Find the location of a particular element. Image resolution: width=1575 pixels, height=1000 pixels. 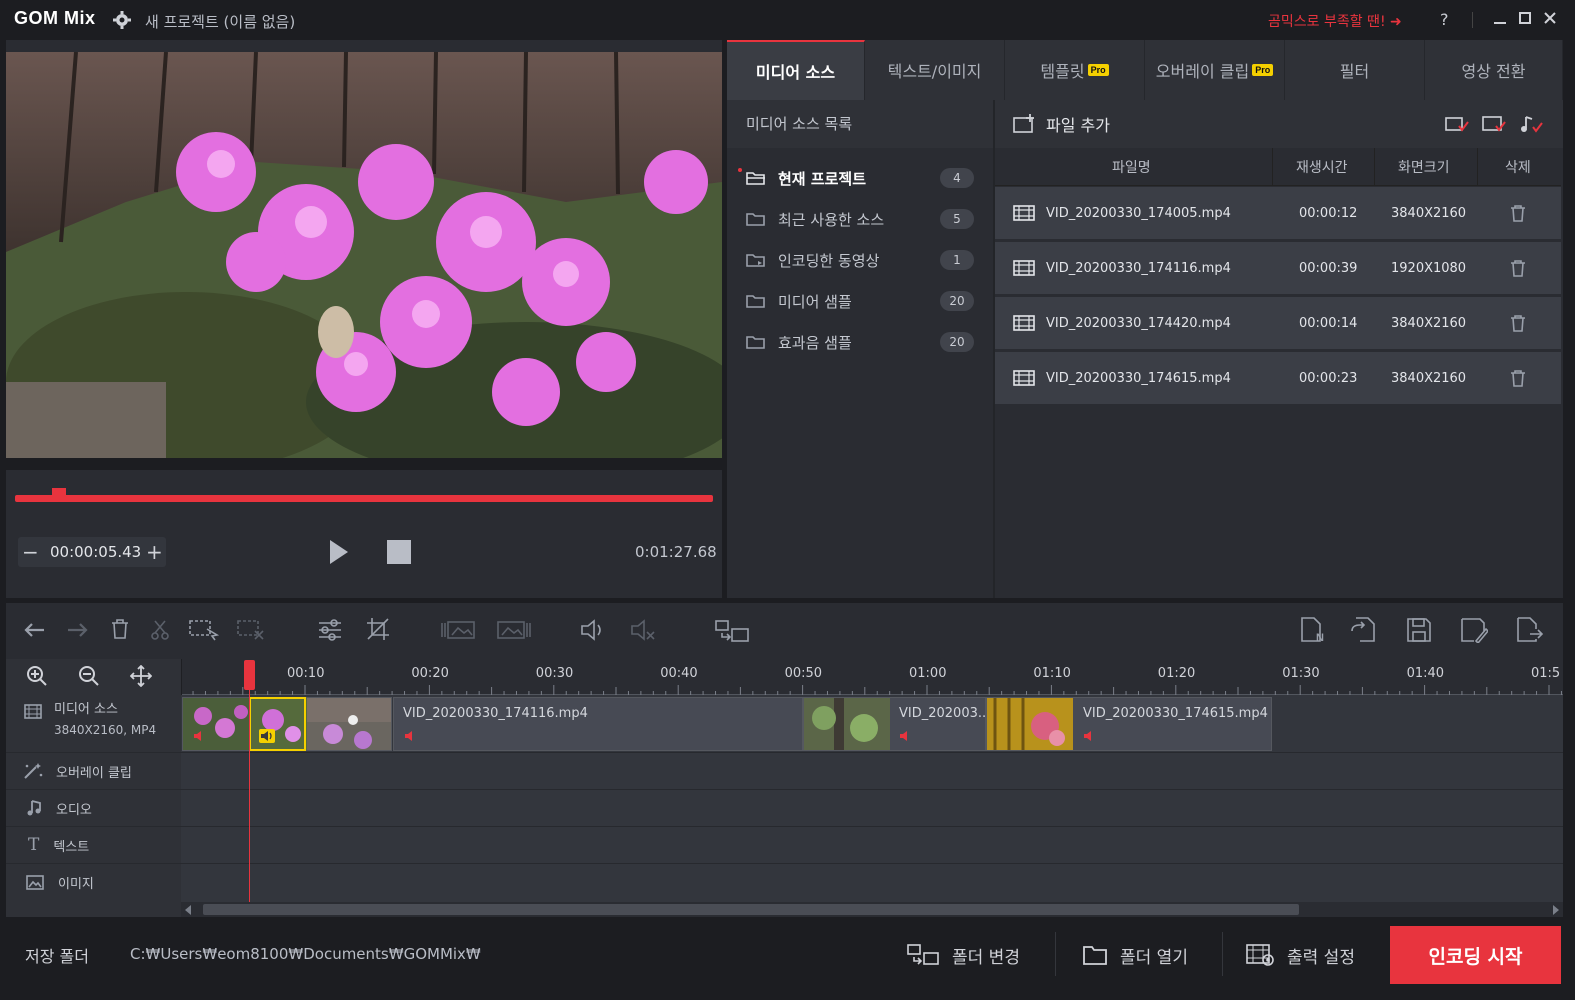

help-button: ? is located at coordinates (1444, 19).